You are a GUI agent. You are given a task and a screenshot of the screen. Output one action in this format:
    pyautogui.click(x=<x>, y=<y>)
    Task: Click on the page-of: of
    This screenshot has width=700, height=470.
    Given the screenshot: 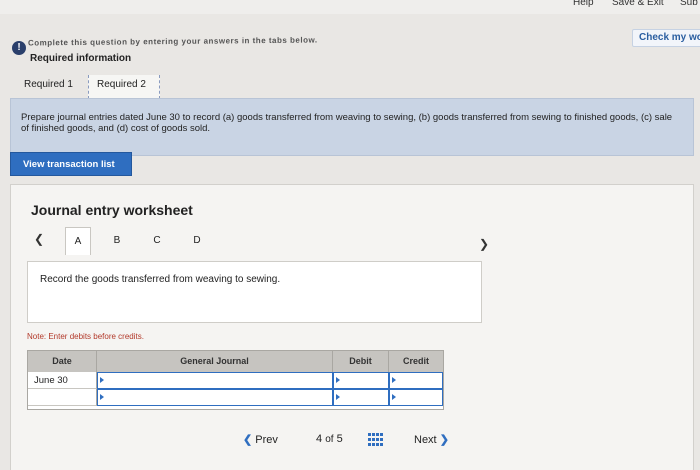 What is the action you would take?
    pyautogui.click(x=329, y=439)
    